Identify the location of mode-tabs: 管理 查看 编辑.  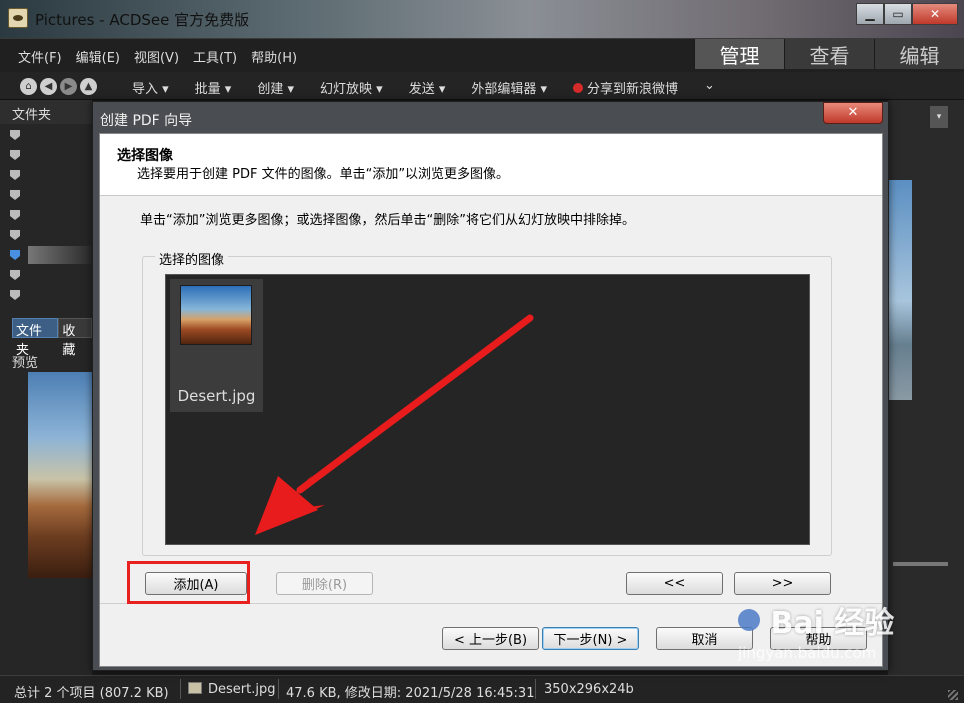
(829, 54).